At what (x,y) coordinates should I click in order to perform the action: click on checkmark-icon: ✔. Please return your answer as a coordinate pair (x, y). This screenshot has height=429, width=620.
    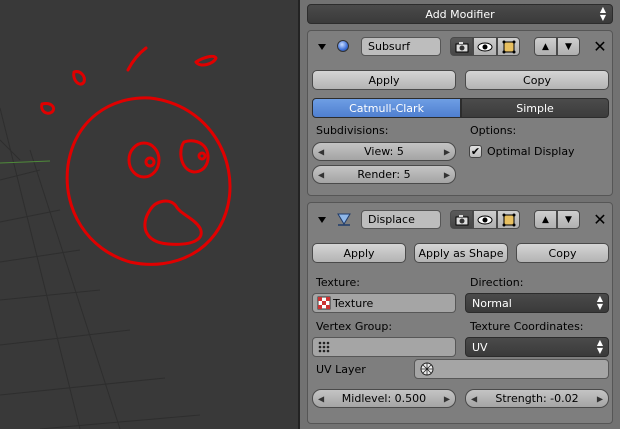
    Looking at the image, I should click on (475, 151).